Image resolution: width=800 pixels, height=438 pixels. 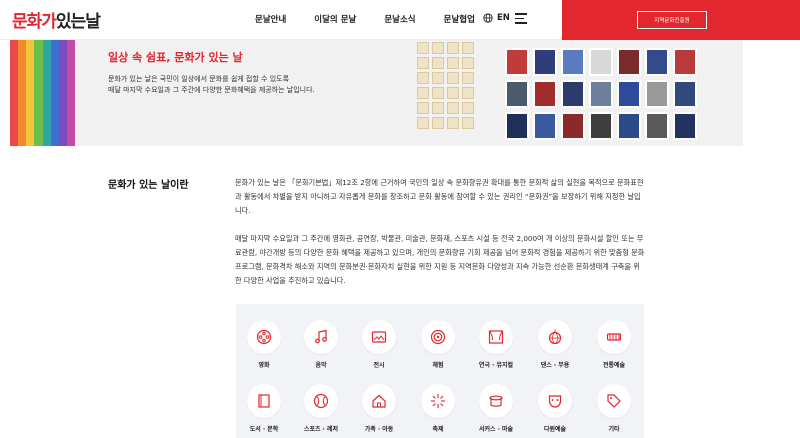 I want to click on category-circus: 서커스 · 마술, so click(x=496, y=408).